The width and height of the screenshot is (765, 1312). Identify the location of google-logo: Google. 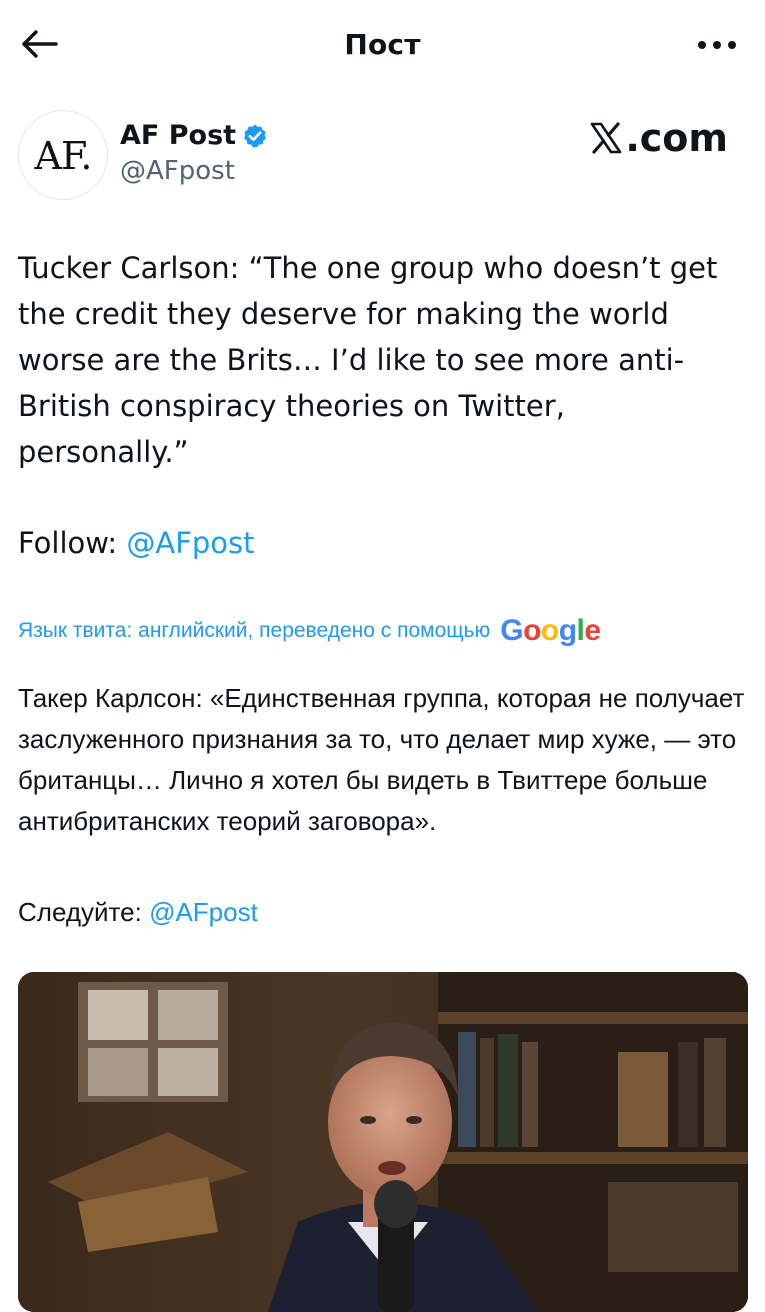
(550, 631).